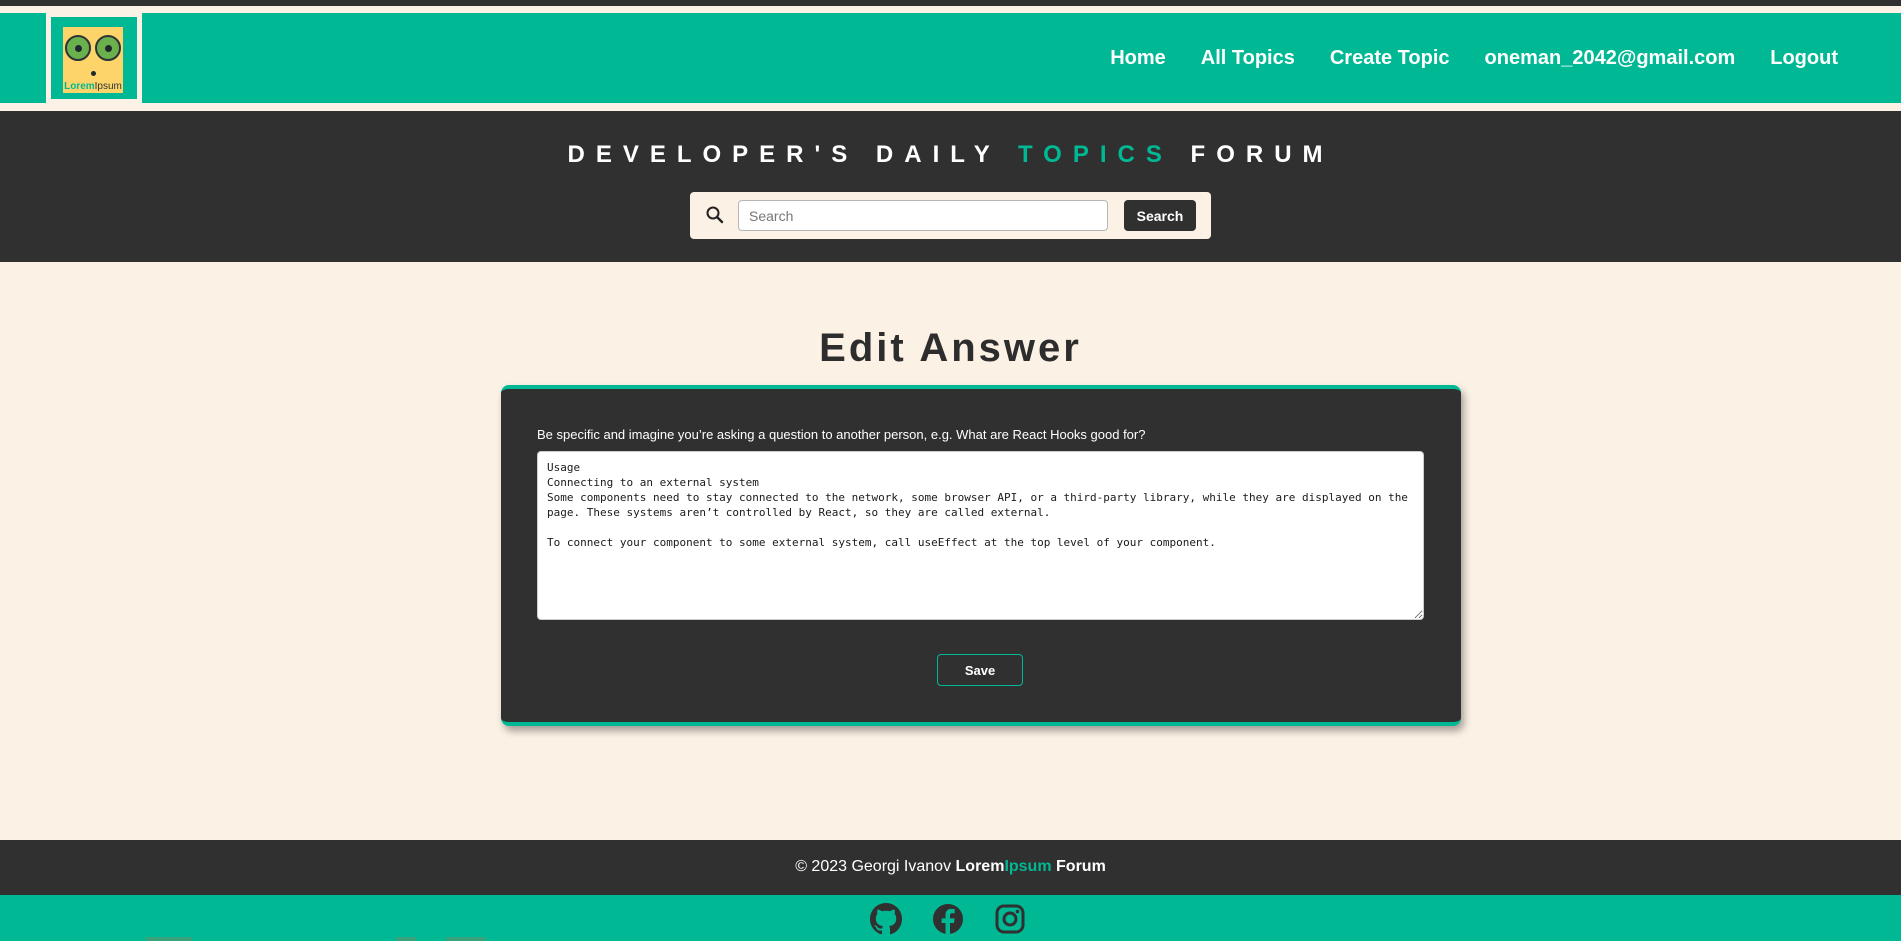 This screenshot has width=1901, height=941. I want to click on nav-all-topics-link: All Topics, so click(1248, 58).